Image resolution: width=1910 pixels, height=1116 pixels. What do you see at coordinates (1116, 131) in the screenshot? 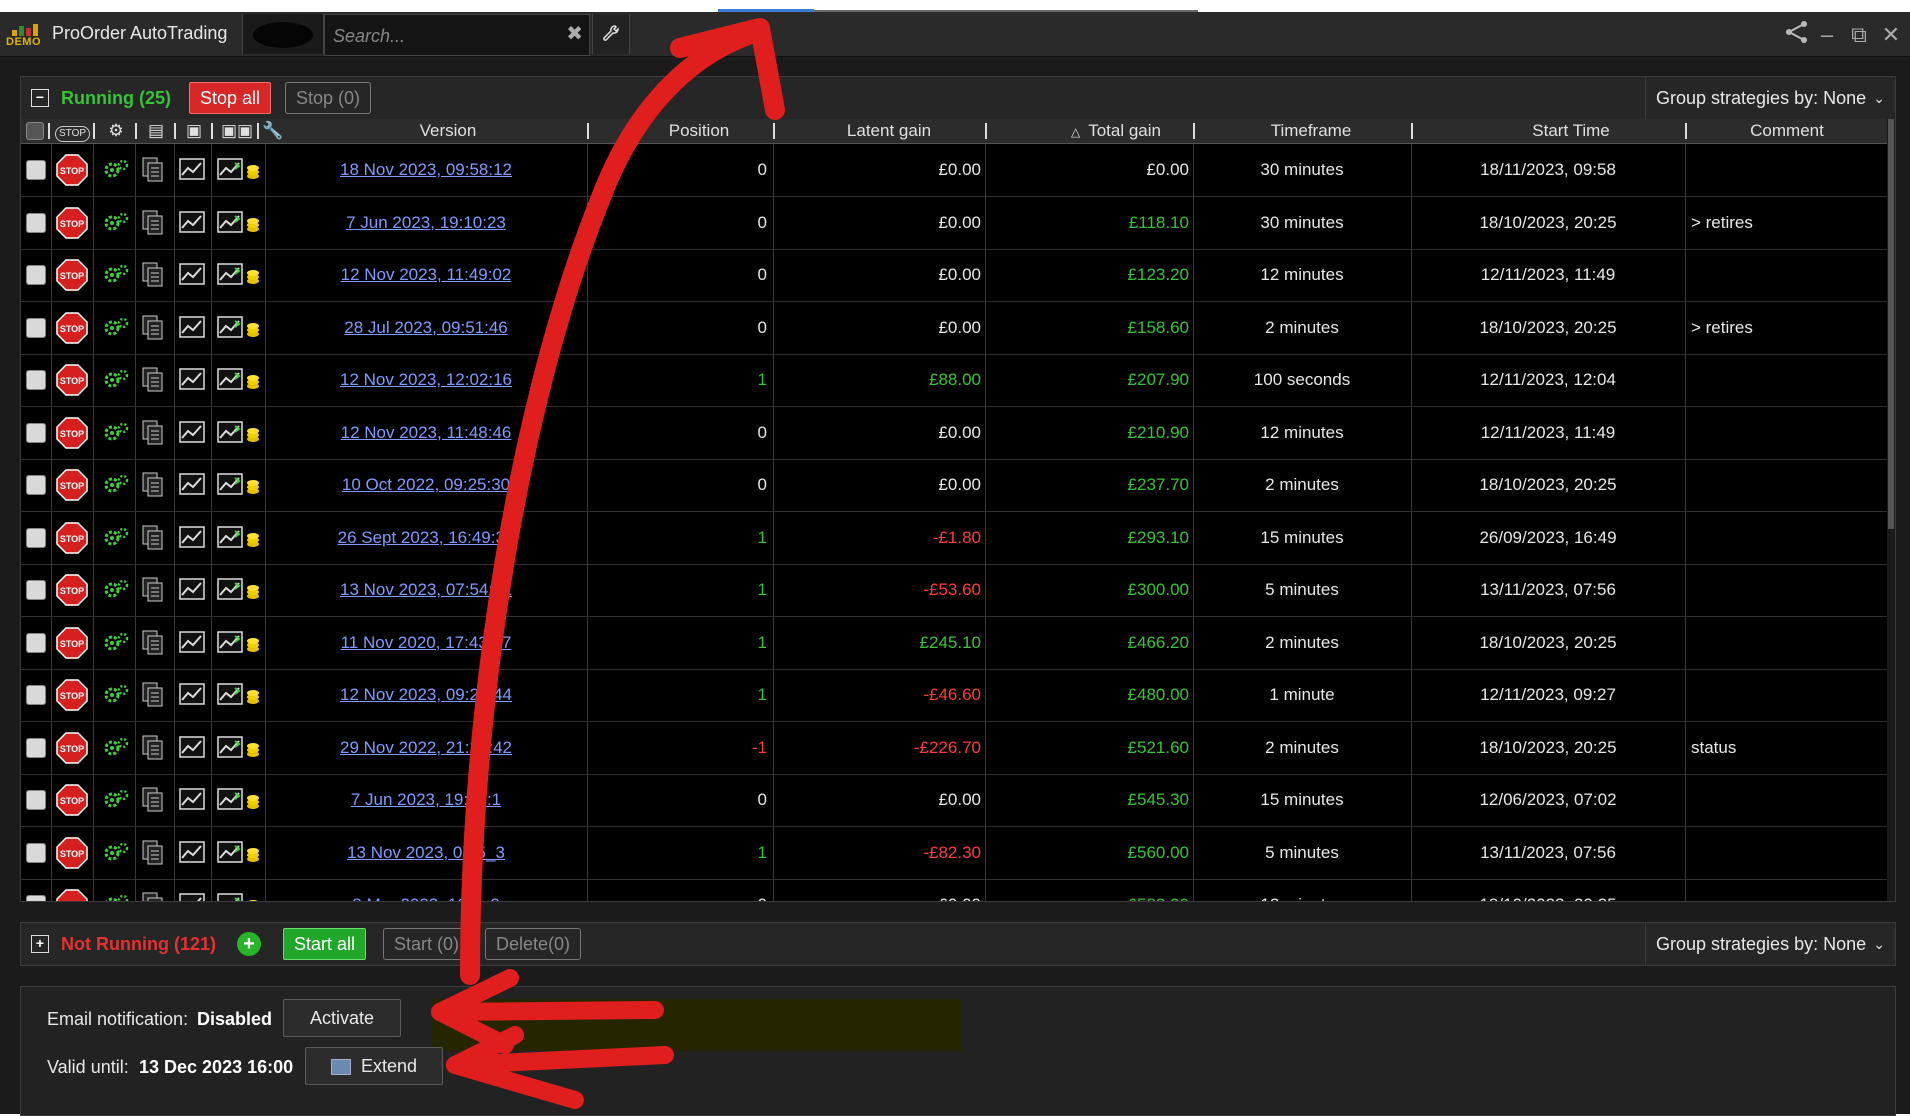
I see `column-total-gain: △ Total gain` at bounding box center [1116, 131].